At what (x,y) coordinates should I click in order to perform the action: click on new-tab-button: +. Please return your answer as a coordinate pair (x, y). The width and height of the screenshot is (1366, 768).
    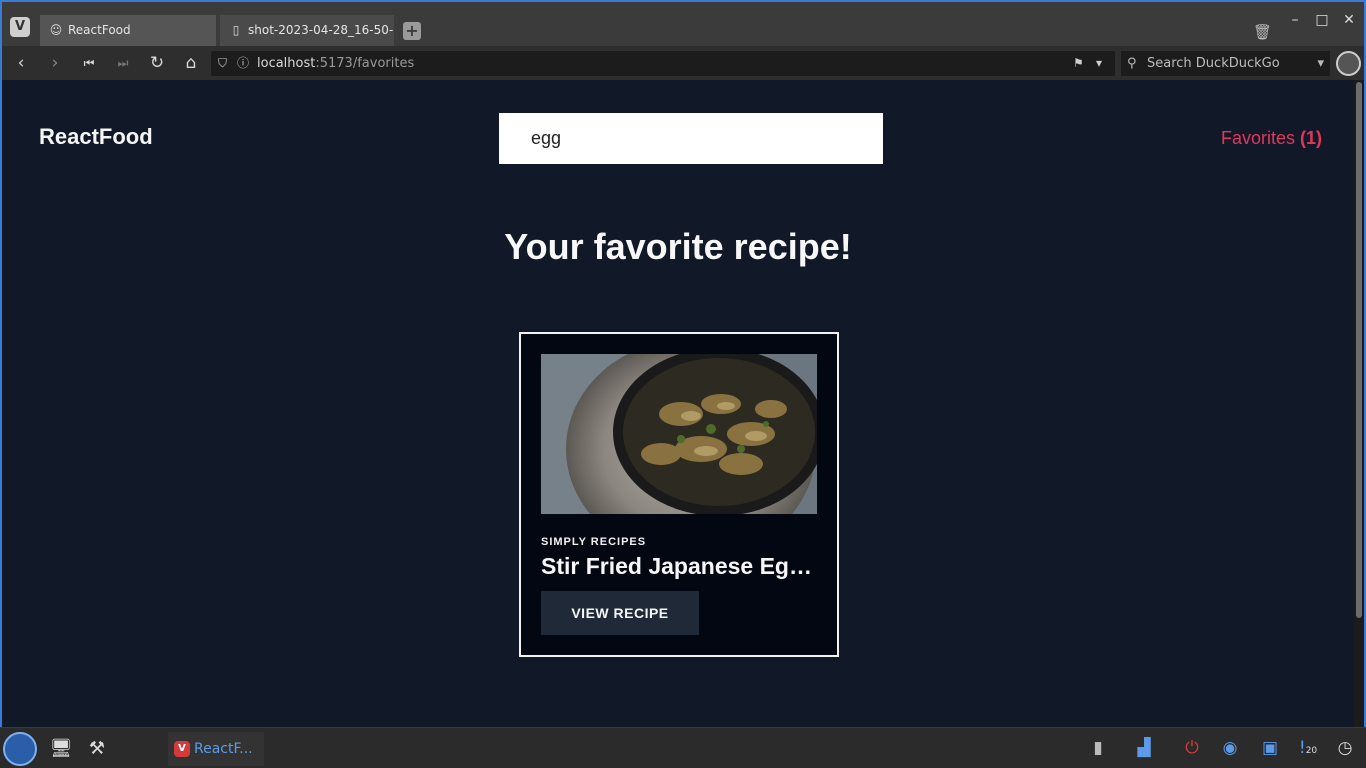
    Looking at the image, I should click on (412, 31).